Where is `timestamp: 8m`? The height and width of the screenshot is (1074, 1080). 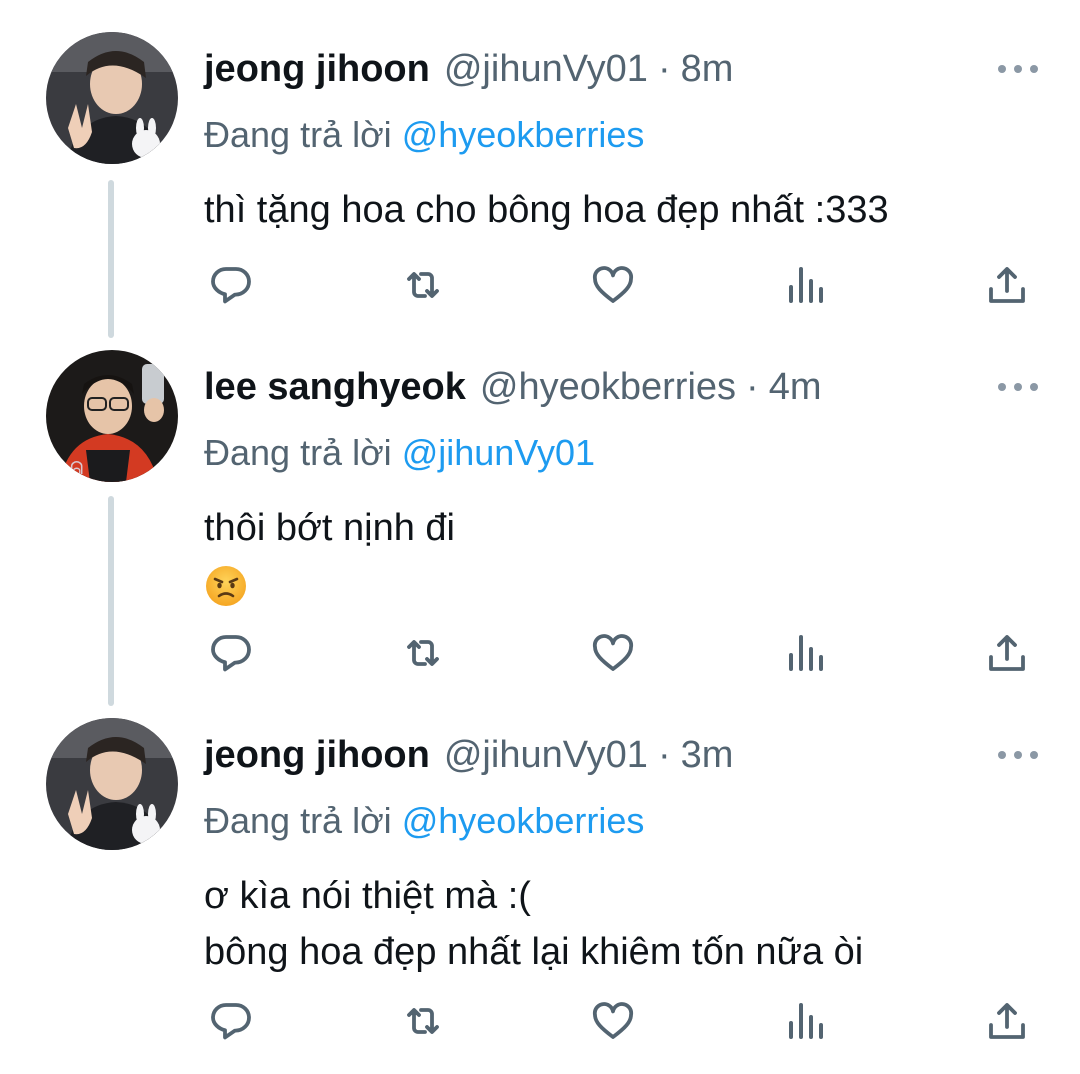
timestamp: 8m is located at coordinates (707, 69).